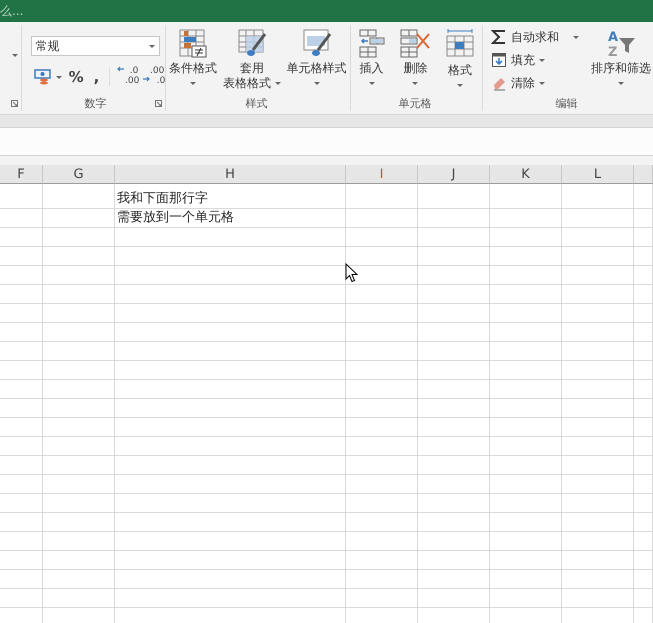 The image size is (653, 623). What do you see at coordinates (76, 77) in the screenshot?
I see `percent-style-button: %` at bounding box center [76, 77].